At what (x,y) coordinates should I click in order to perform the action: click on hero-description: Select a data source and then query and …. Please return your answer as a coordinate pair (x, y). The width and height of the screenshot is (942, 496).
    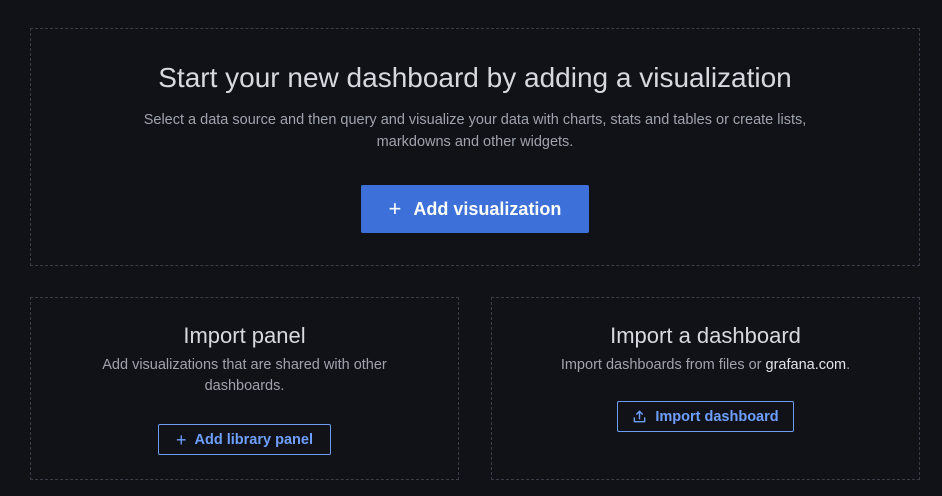
    Looking at the image, I should click on (475, 131).